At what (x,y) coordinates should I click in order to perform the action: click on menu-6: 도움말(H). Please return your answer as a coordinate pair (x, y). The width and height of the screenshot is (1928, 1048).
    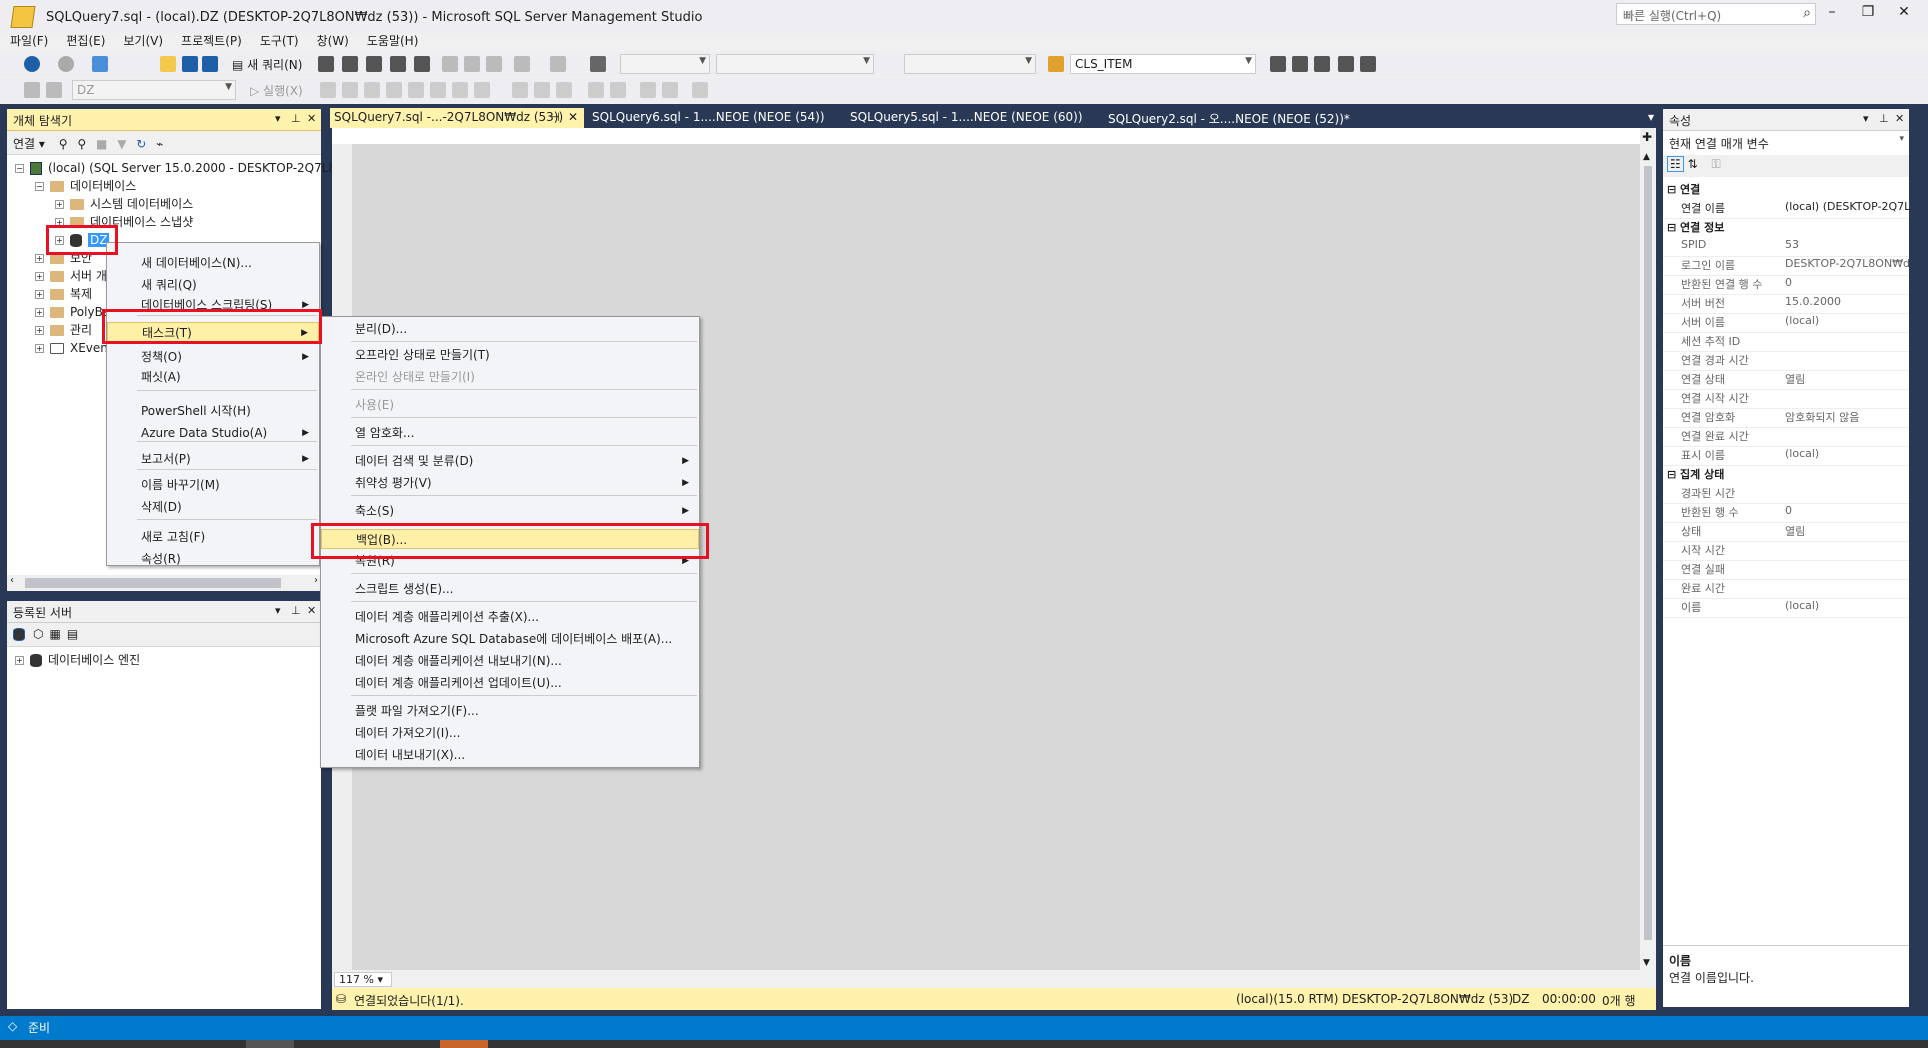
    Looking at the image, I should click on (392, 40).